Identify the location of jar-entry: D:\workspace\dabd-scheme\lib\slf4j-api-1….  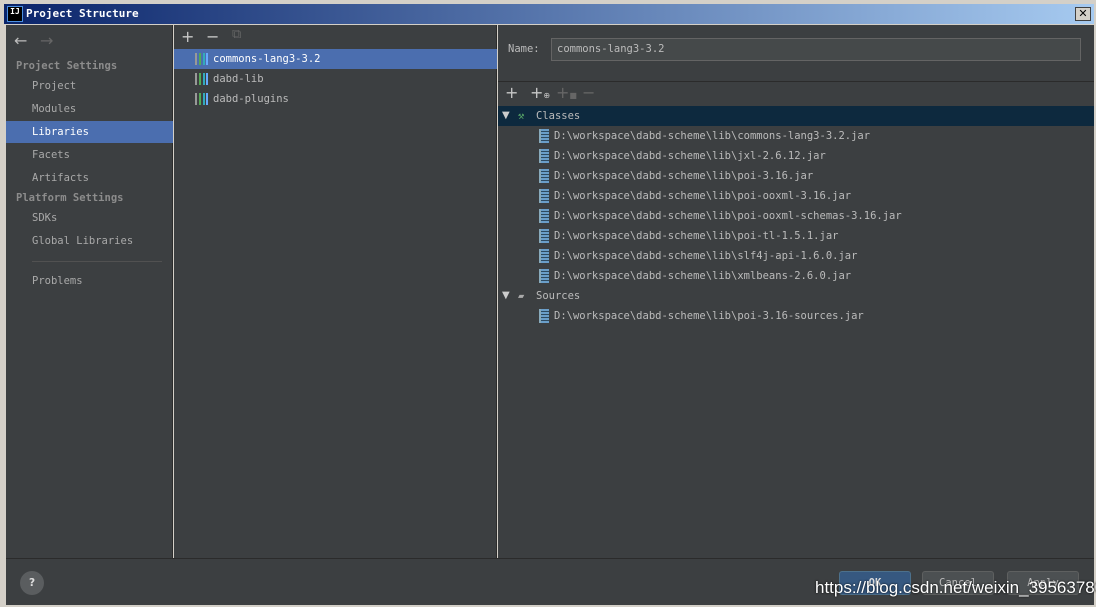
(796, 256).